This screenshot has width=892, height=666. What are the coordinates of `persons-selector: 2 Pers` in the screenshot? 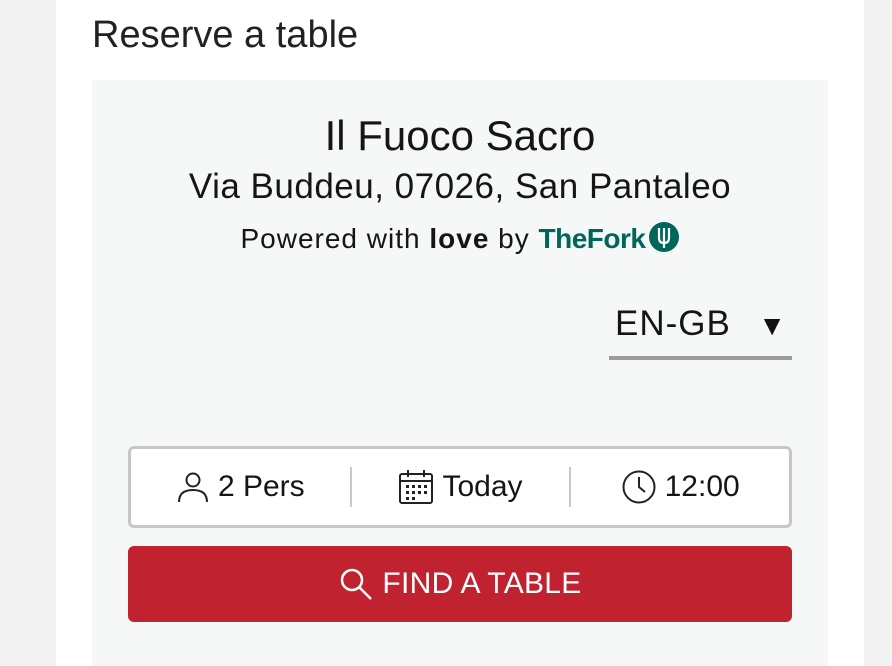 It's located at (240, 487).